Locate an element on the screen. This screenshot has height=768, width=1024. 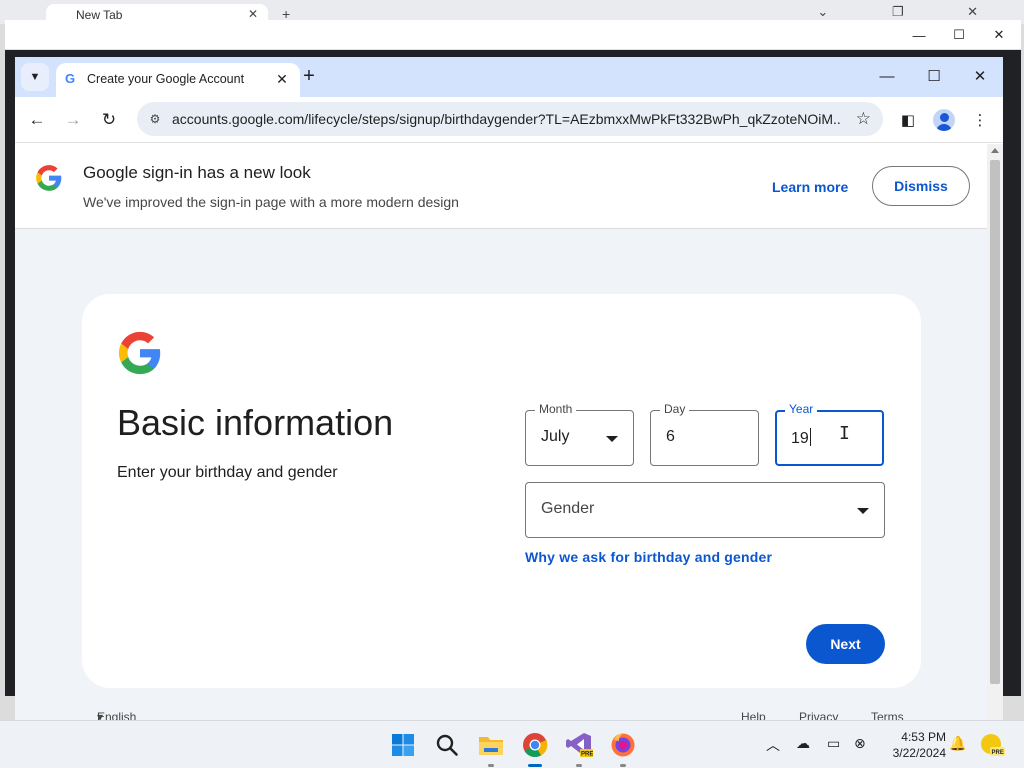
tab-strip: ▼ G Create your Google Account ✕ + — ☐ ✕ is located at coordinates (509, 77).